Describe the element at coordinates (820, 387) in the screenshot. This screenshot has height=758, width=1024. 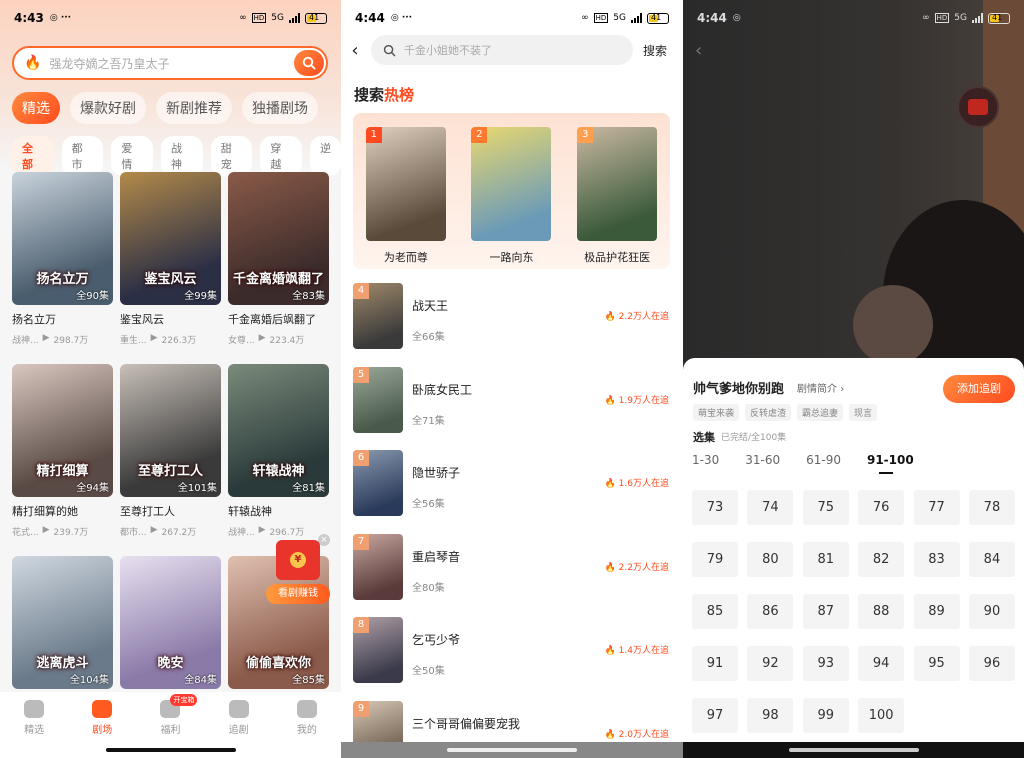
I see `plot-intro-link: 剧情简介 ›` at that location.